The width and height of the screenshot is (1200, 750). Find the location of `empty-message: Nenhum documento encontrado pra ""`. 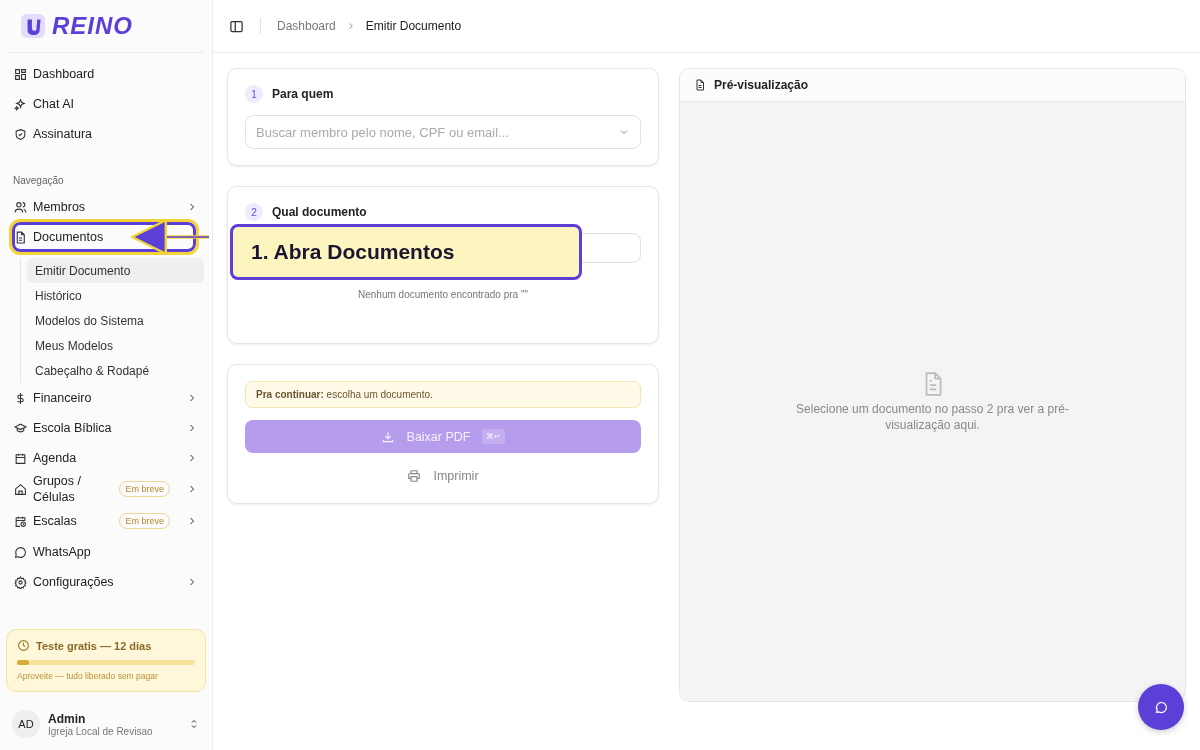

empty-message: Nenhum documento encontrado pra "" is located at coordinates (443, 294).